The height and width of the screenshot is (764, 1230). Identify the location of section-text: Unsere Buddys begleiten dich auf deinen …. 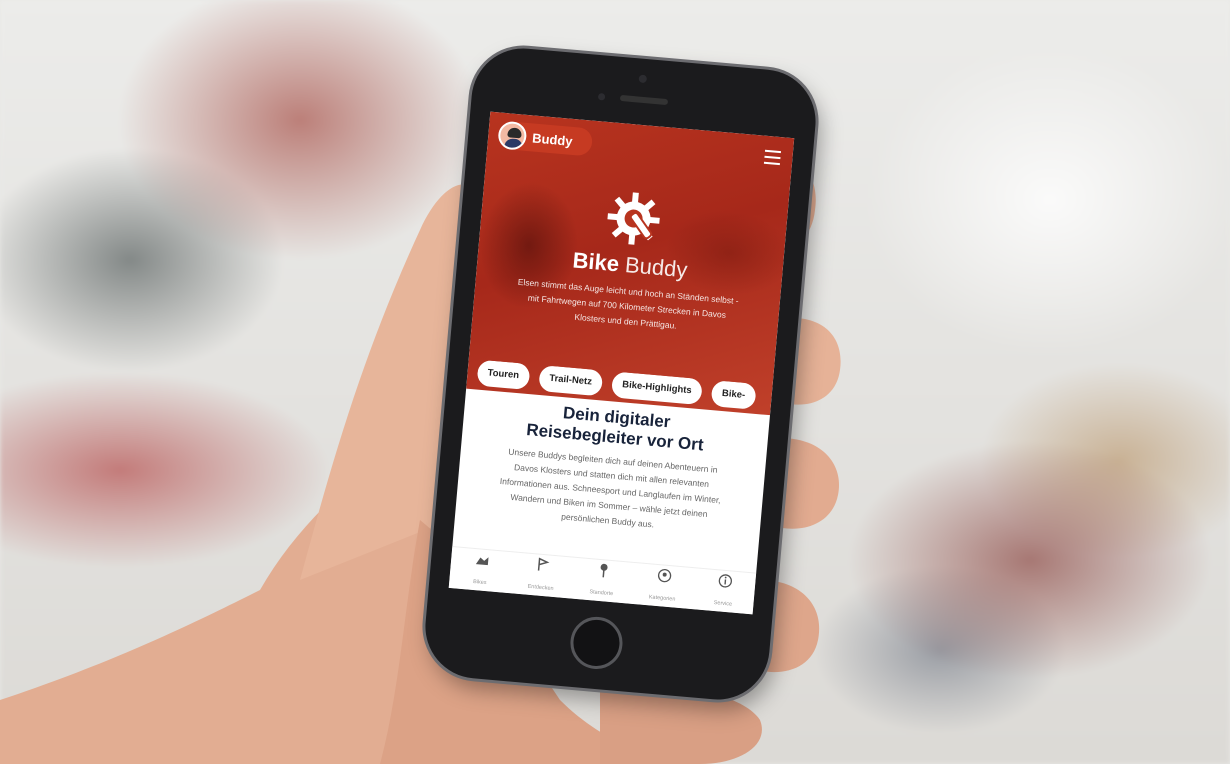
(610, 488).